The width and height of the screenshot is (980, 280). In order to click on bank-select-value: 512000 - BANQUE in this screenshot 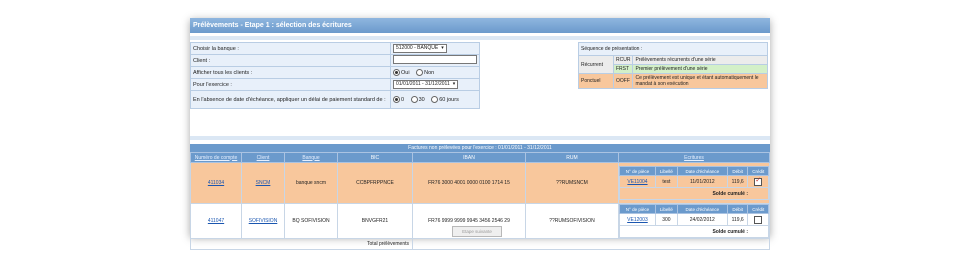, I will do `click(417, 48)`.